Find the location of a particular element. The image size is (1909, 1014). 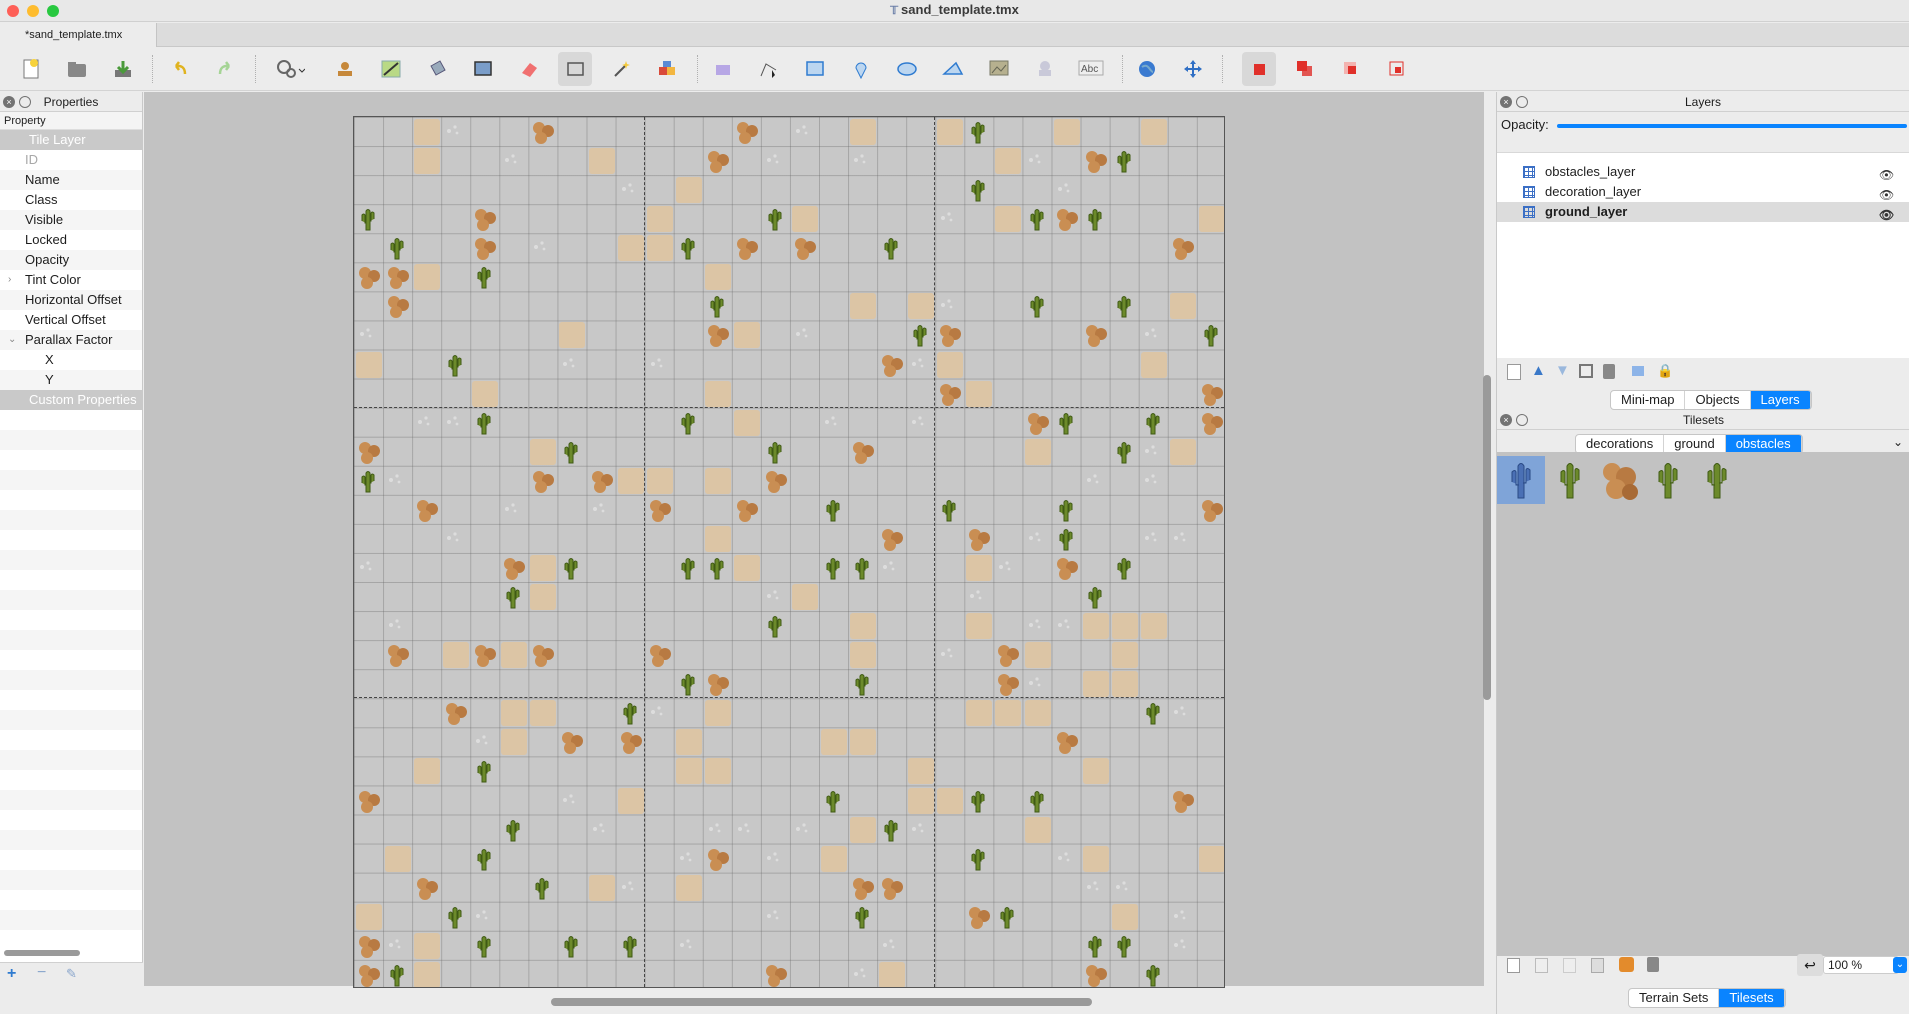

tile-cactus-blue is located at coordinates (1521, 480).